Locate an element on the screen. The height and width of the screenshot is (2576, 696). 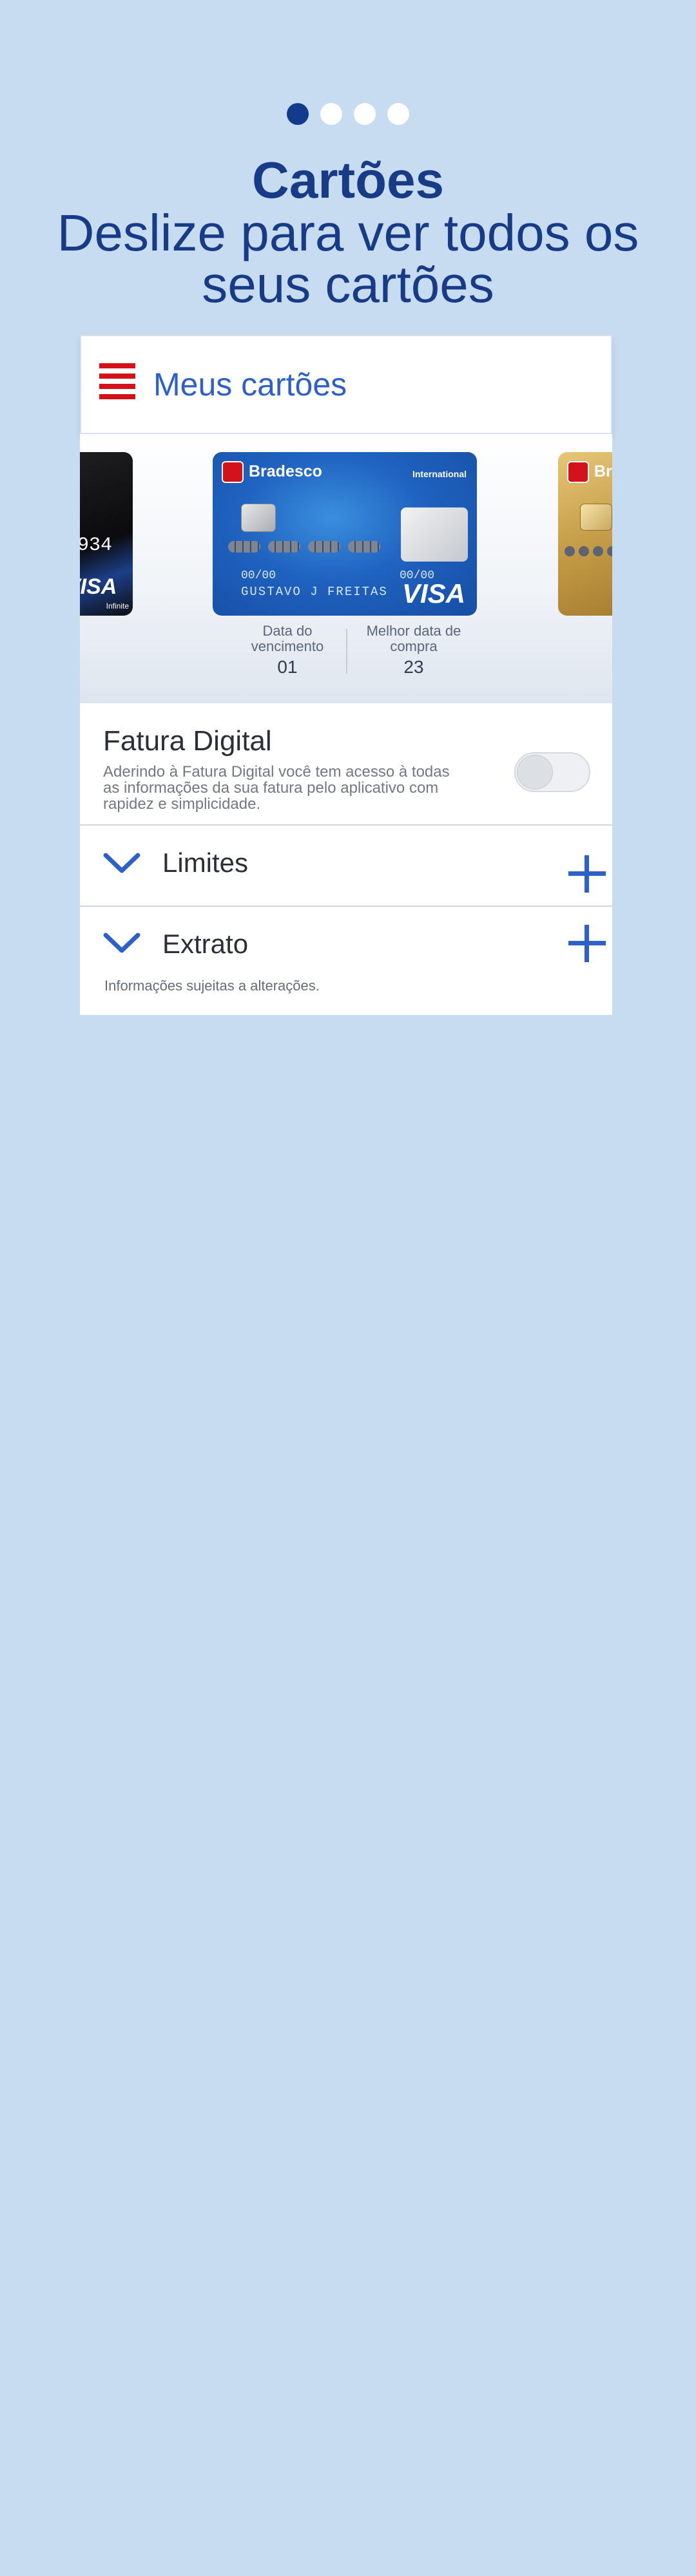
due-date-info: Data do vencimento 01 is located at coordinates (287, 650).